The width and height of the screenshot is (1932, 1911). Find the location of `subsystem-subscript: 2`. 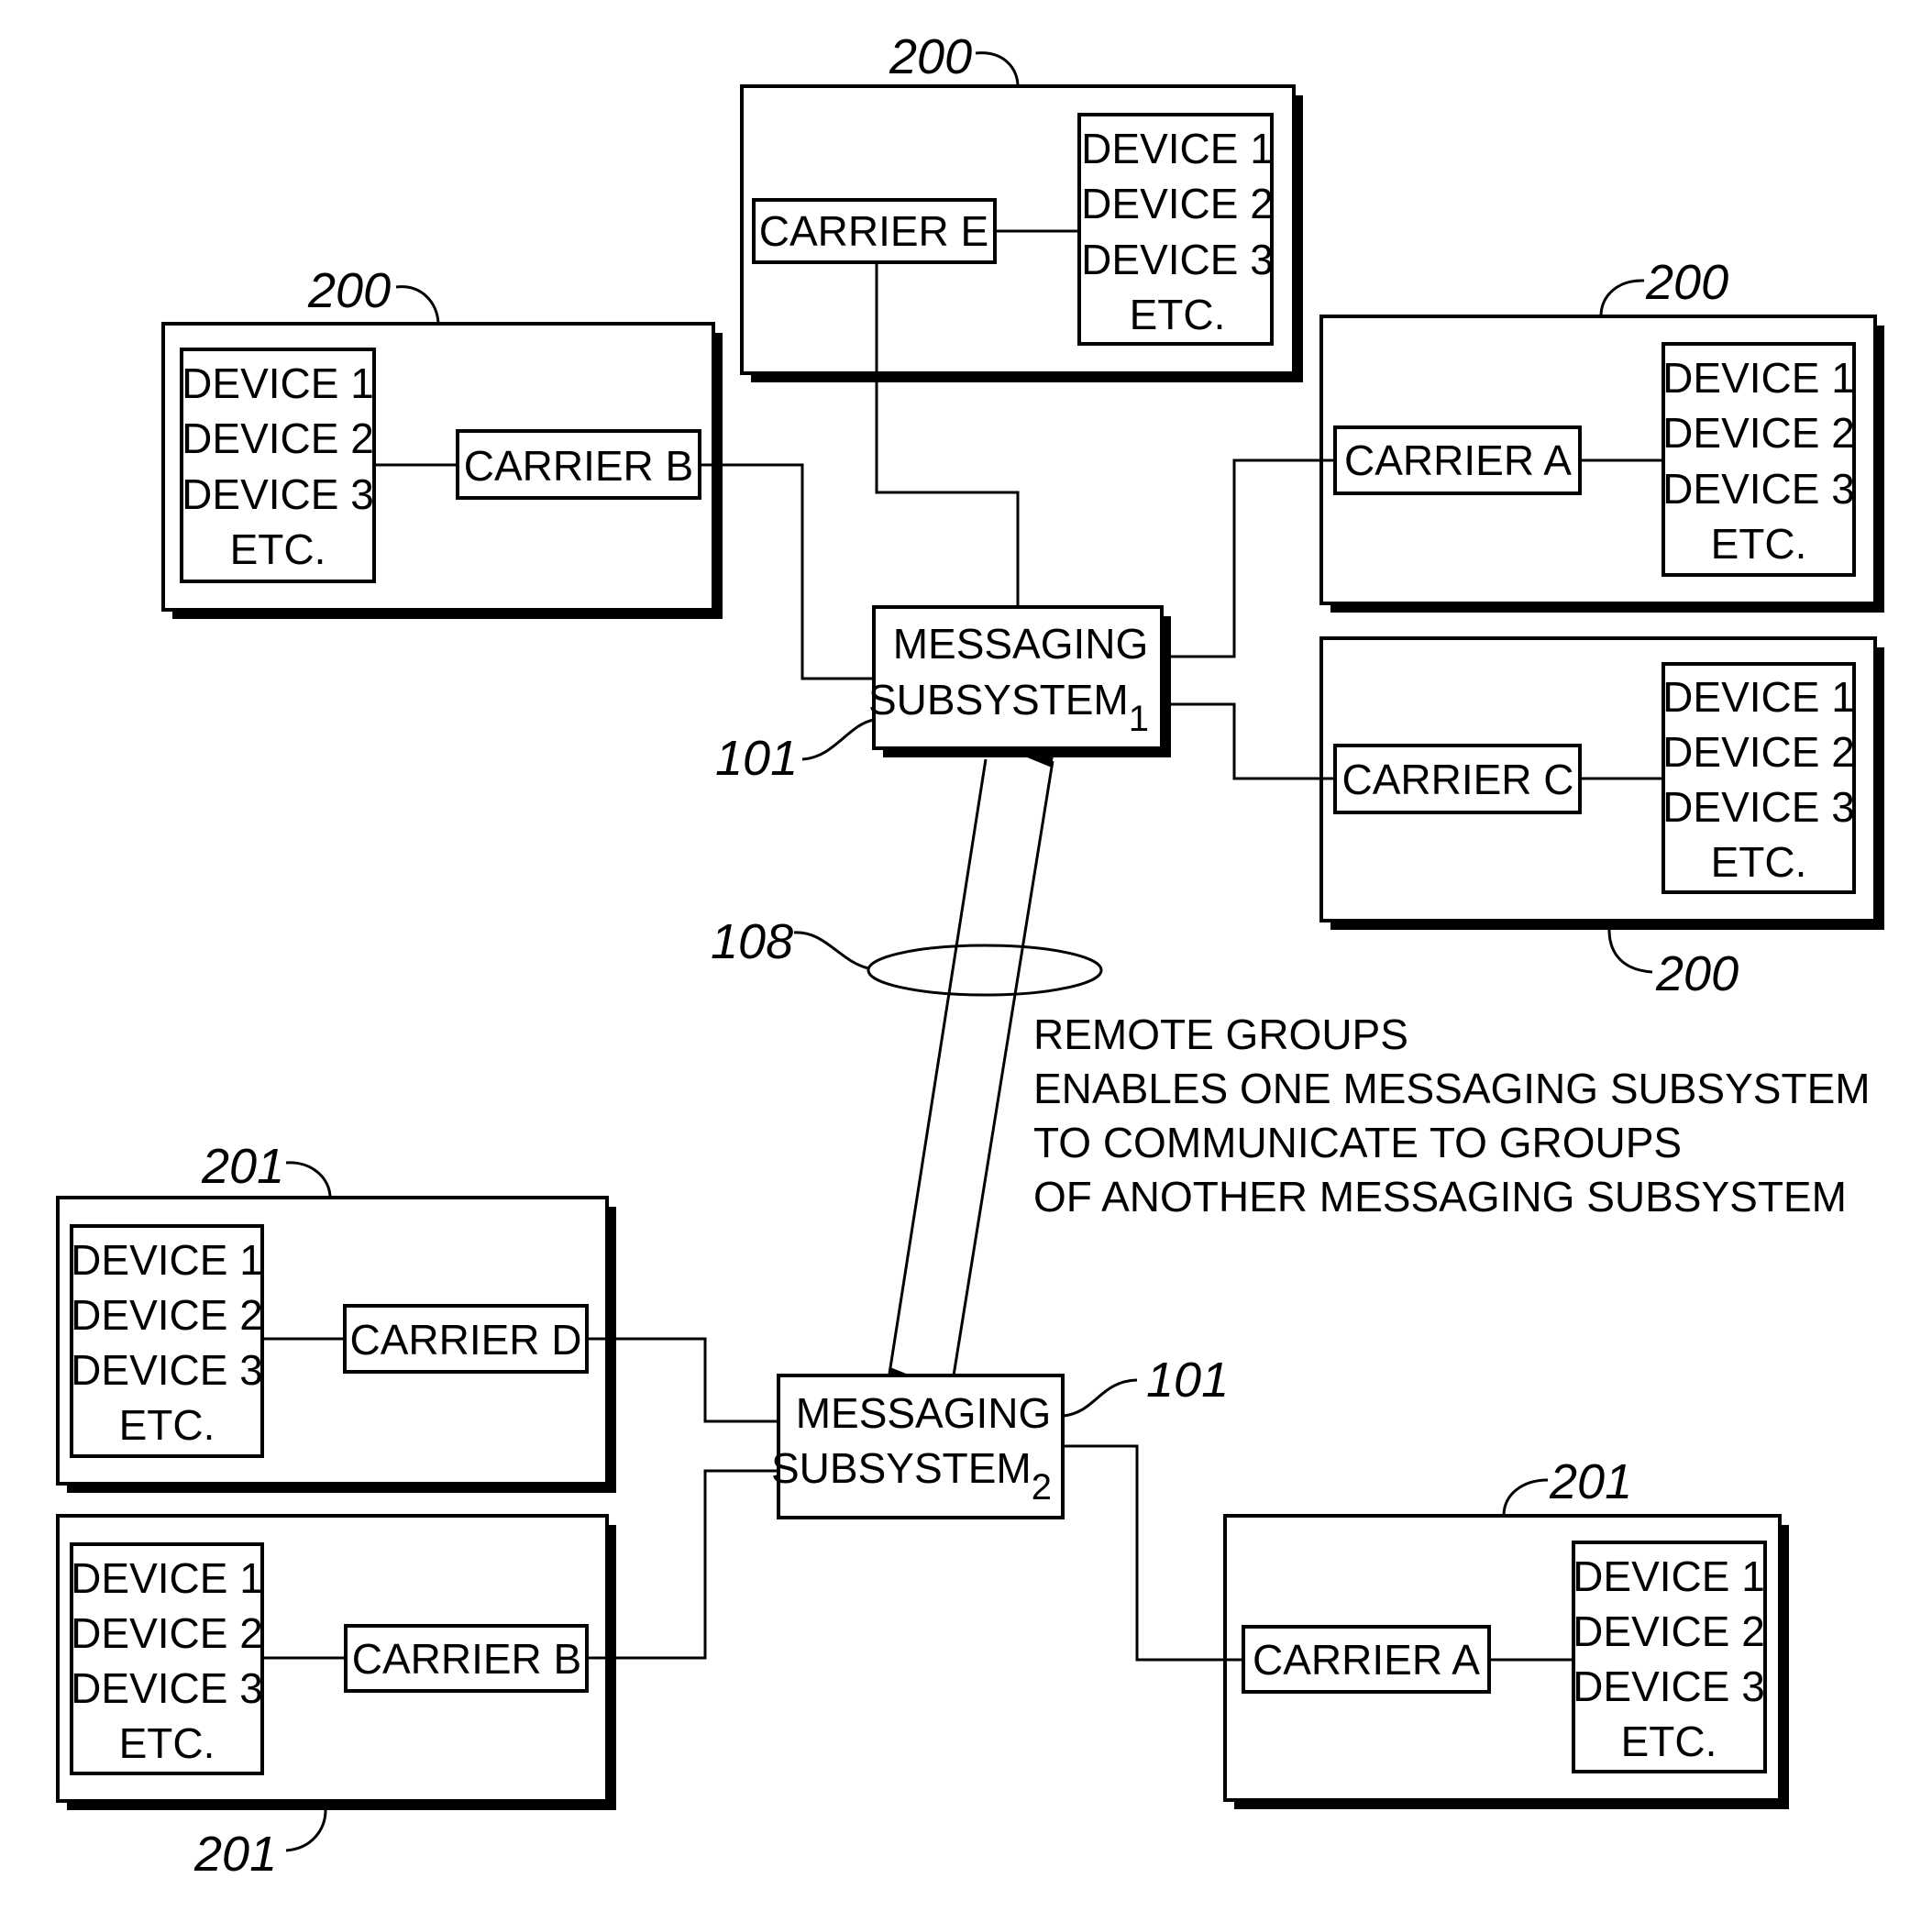

subsystem-subscript: 2 is located at coordinates (1042, 1487).